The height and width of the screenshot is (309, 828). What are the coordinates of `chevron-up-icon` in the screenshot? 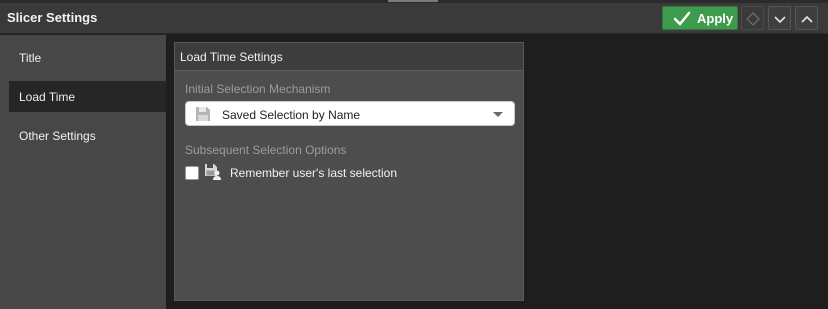 It's located at (807, 19).